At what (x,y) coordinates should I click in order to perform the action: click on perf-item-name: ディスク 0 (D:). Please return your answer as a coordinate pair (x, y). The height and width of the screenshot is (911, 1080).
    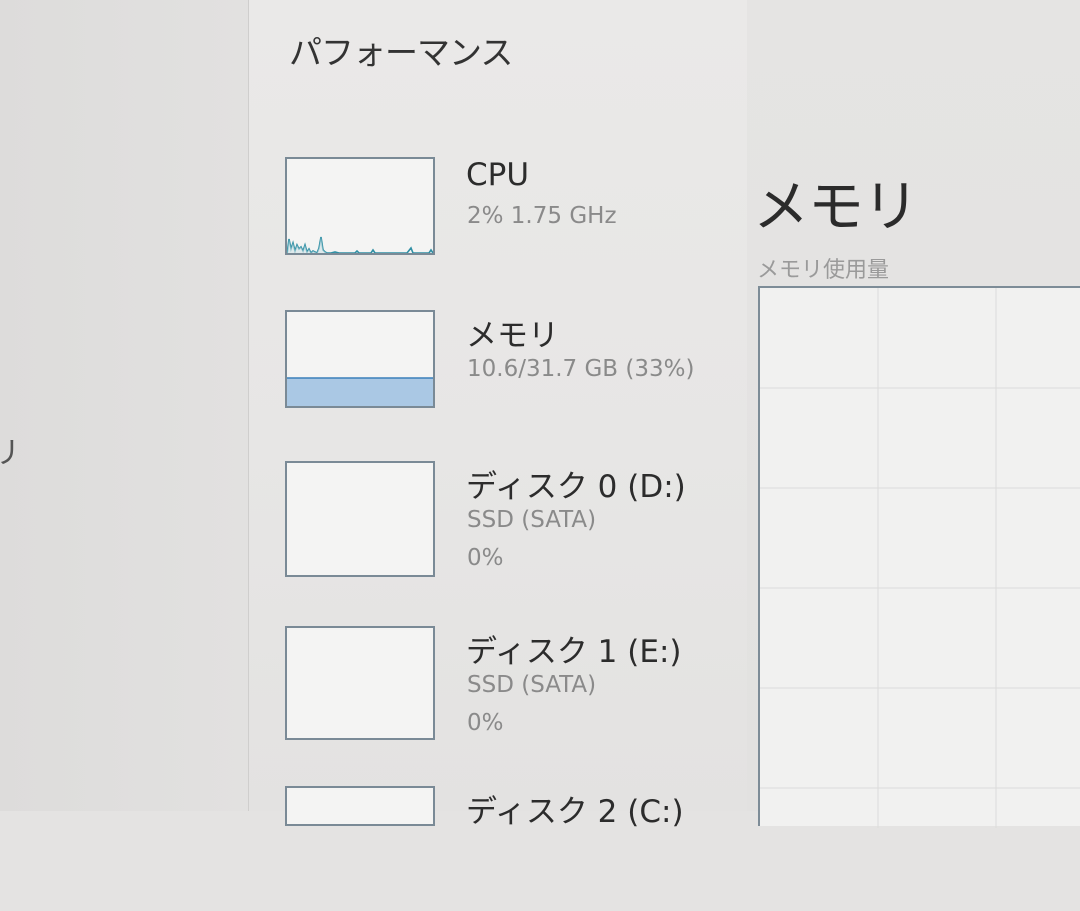
    Looking at the image, I should click on (576, 487).